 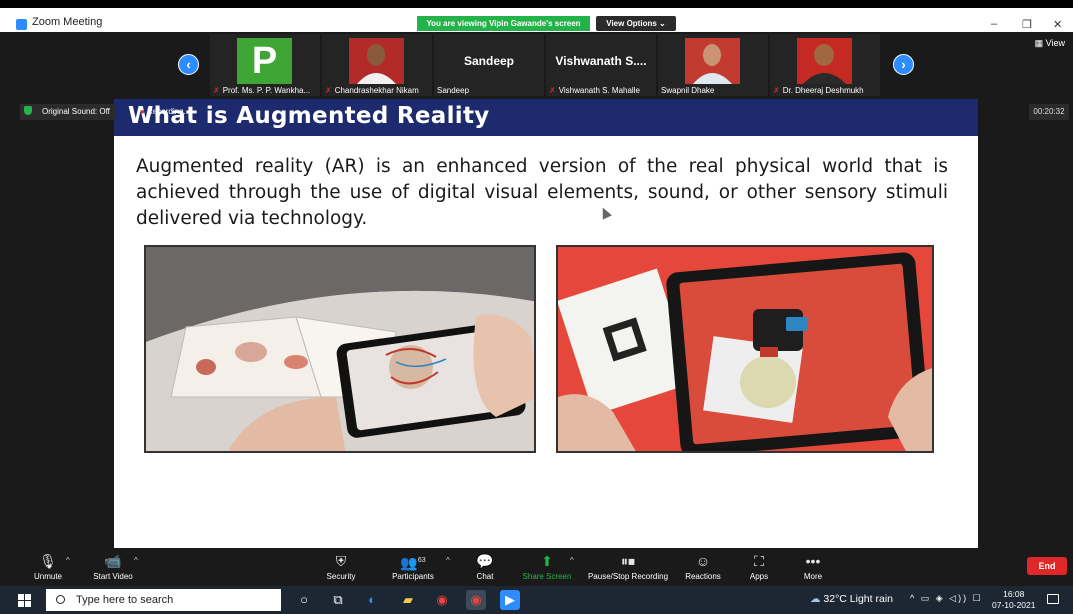 I want to click on participants-options-caret: ^, so click(x=448, y=560).